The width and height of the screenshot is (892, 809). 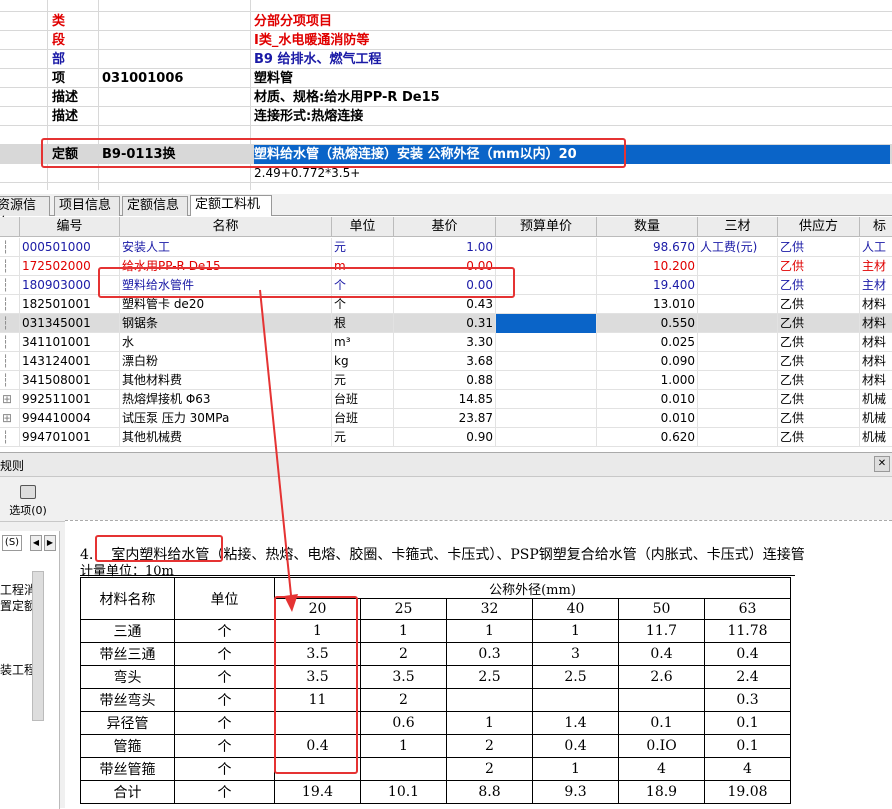 What do you see at coordinates (278, 450) in the screenshot?
I see `annotation-arrow` at bounding box center [278, 450].